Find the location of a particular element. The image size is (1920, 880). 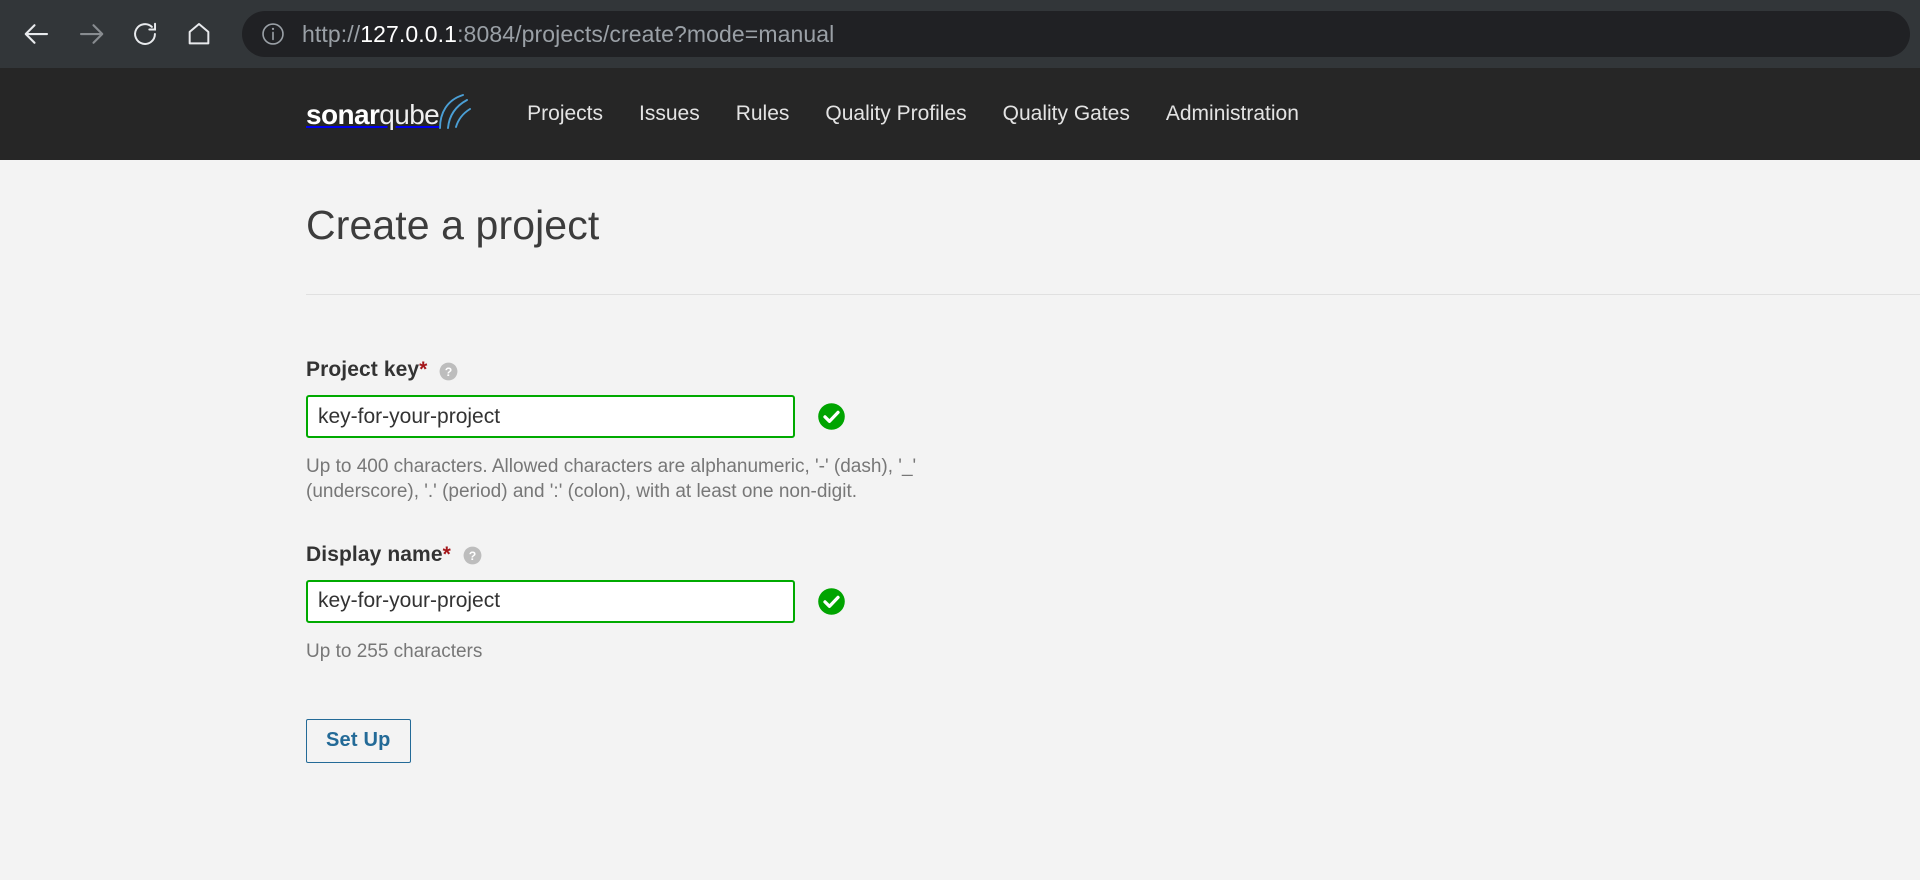

nav-item-issues: Issues is located at coordinates (669, 114).